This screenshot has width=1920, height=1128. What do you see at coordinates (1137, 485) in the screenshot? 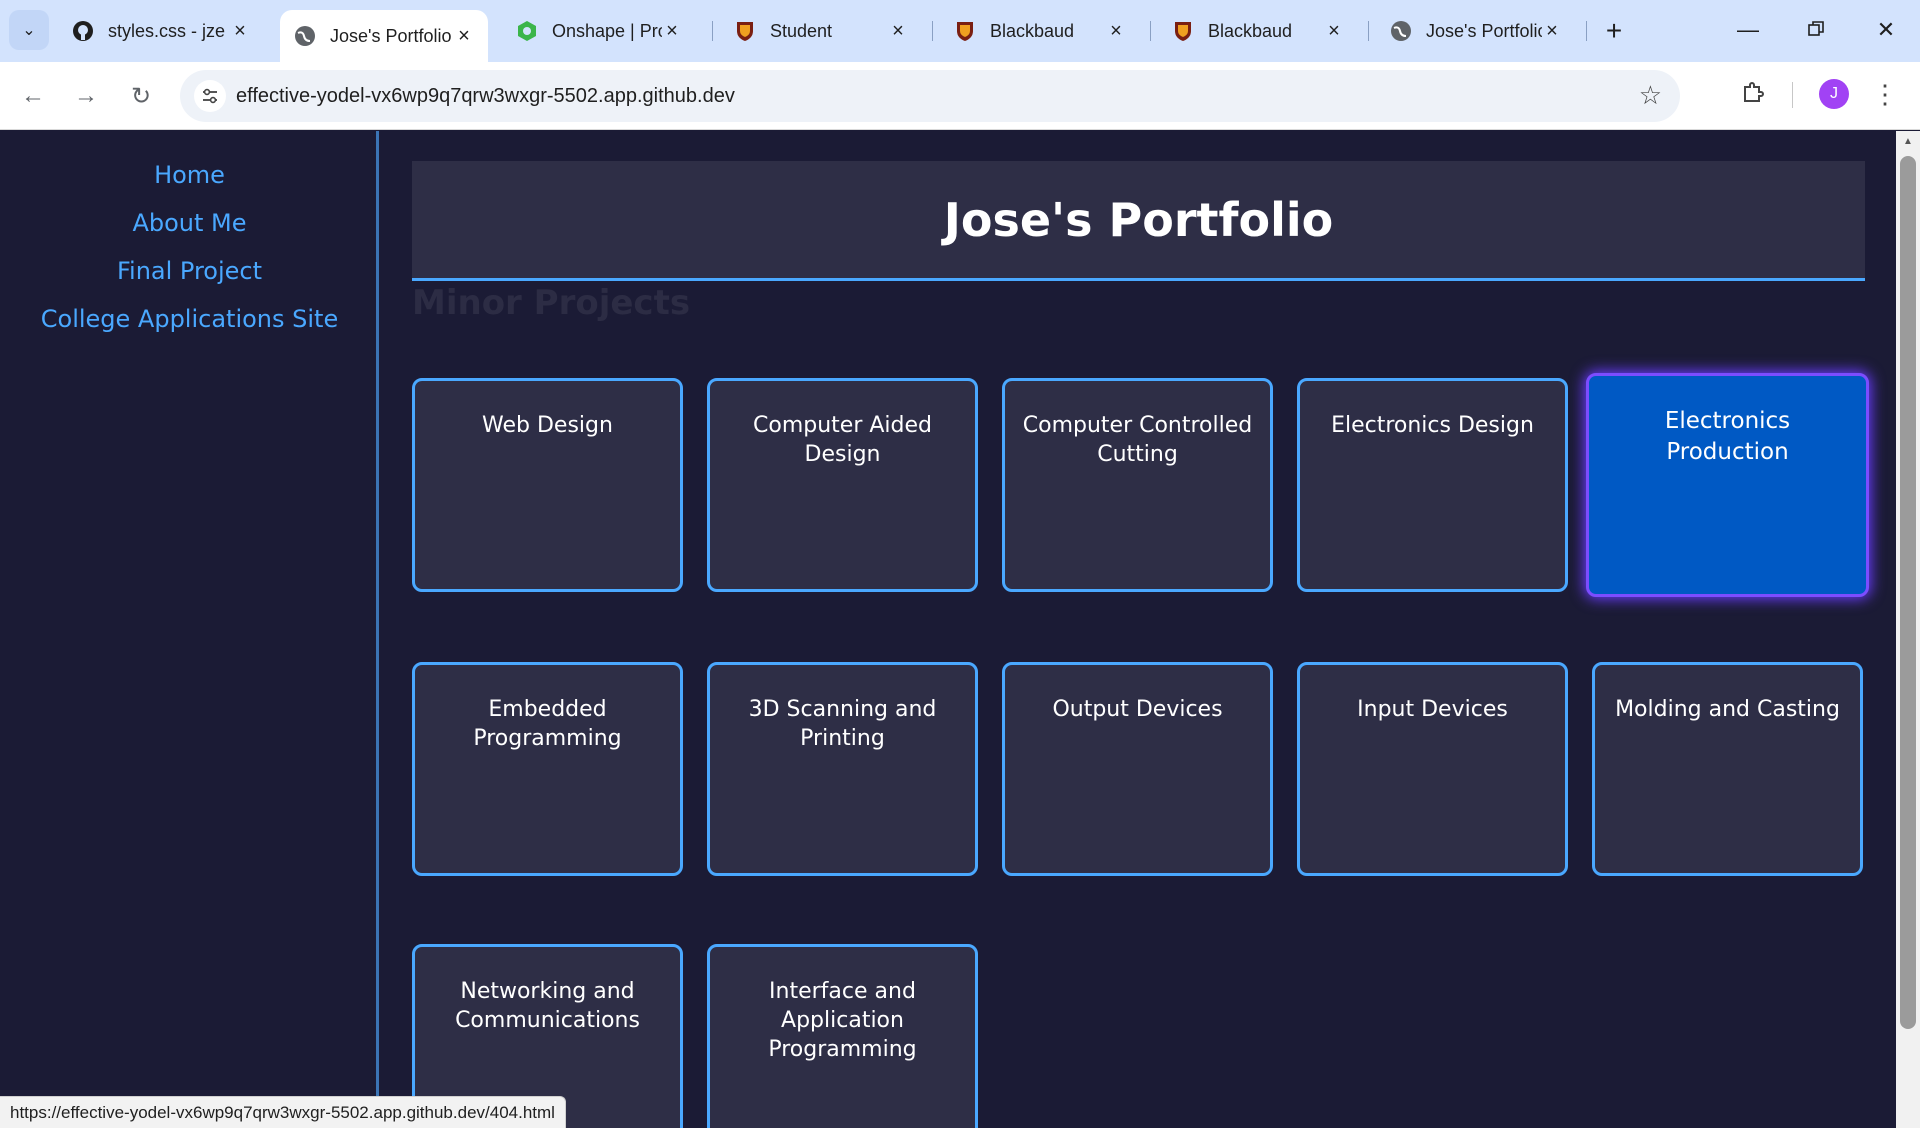
I see `project-card-computer-controlled-cutting: Computer Controlled Cutting` at bounding box center [1137, 485].